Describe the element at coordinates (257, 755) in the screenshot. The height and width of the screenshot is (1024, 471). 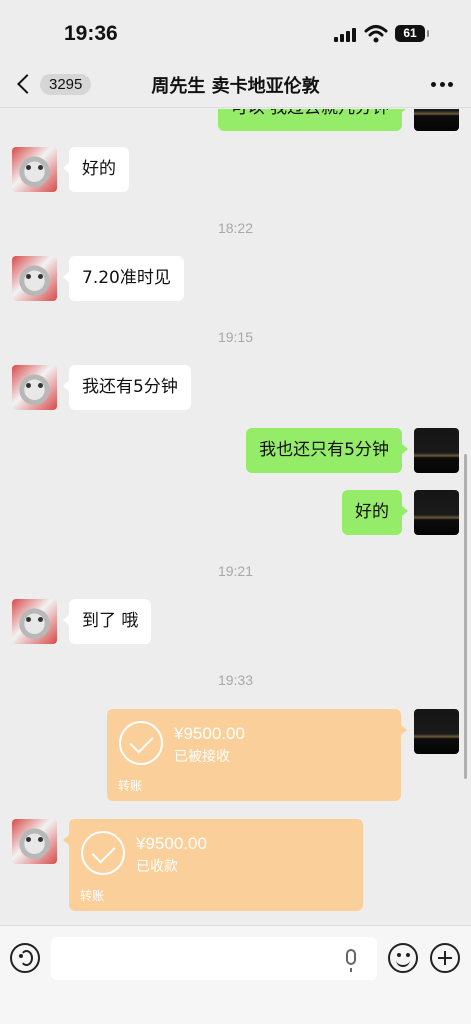
I see `transfer-card-sent: ¥9500.00 已被接收 转账` at that location.